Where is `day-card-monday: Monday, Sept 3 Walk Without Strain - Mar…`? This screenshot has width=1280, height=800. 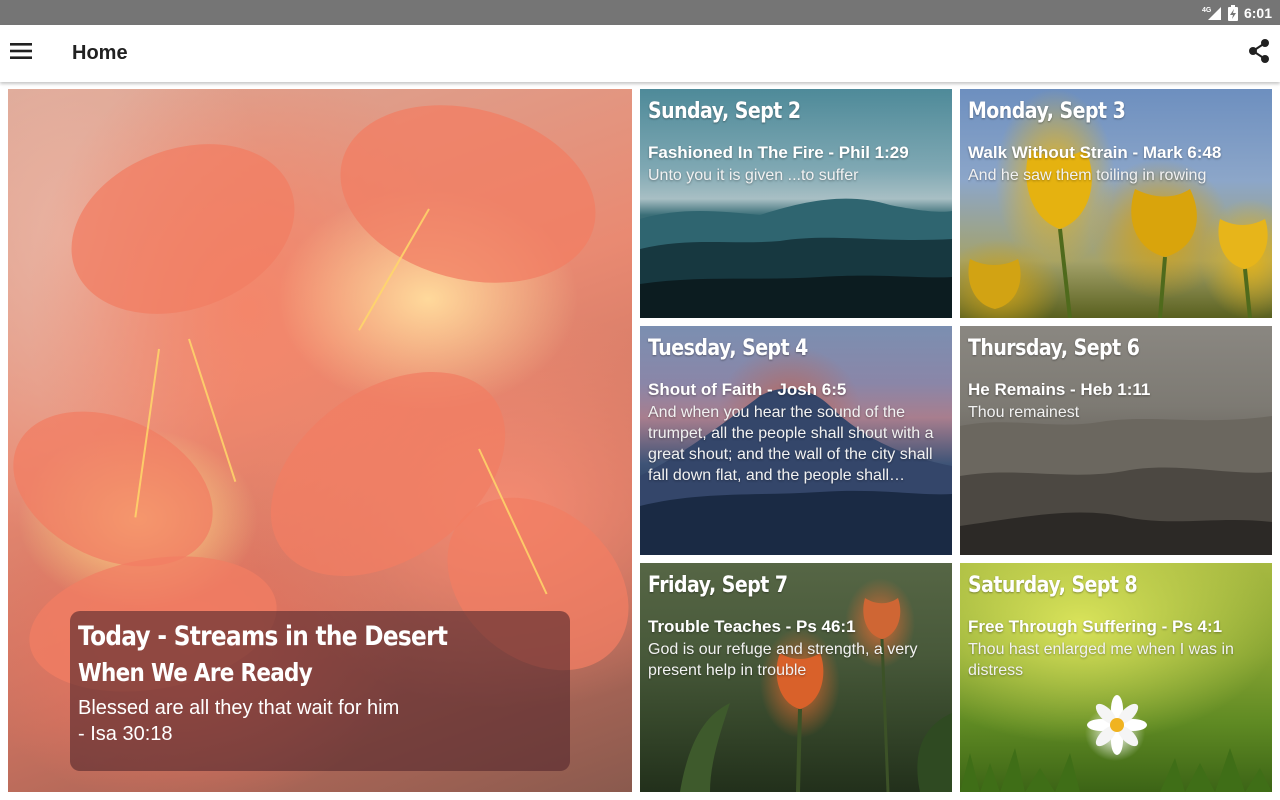
day-card-monday: Monday, Sept 3 Walk Without Strain - Mar… is located at coordinates (1116, 203).